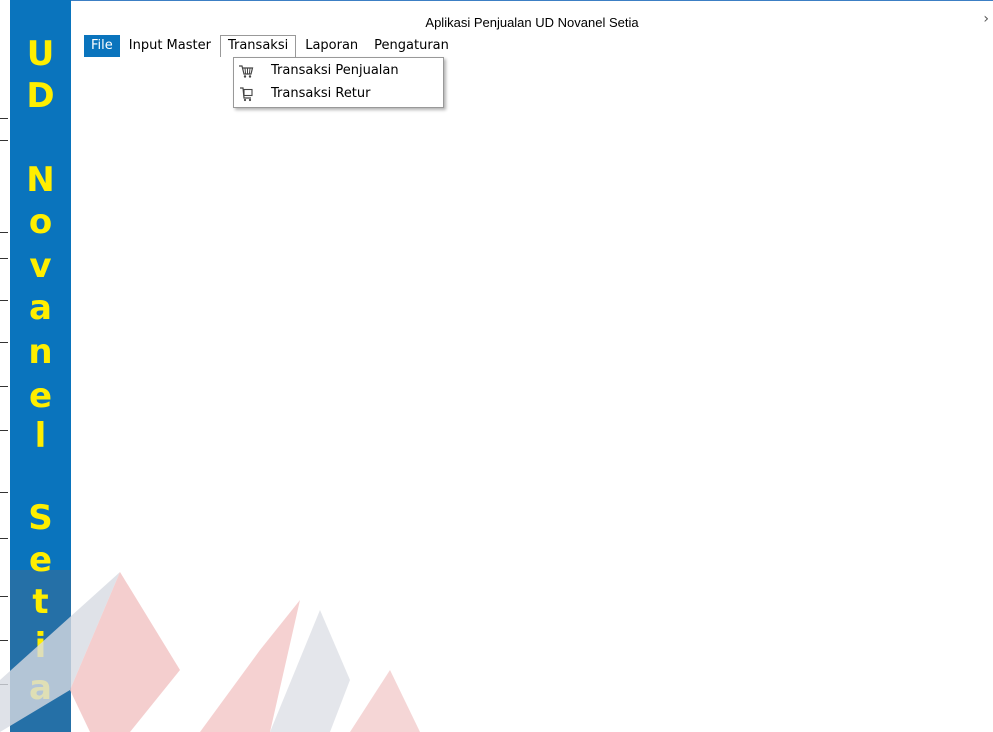 The height and width of the screenshot is (732, 993). Describe the element at coordinates (246, 71) in the screenshot. I see `cart-icon` at that location.